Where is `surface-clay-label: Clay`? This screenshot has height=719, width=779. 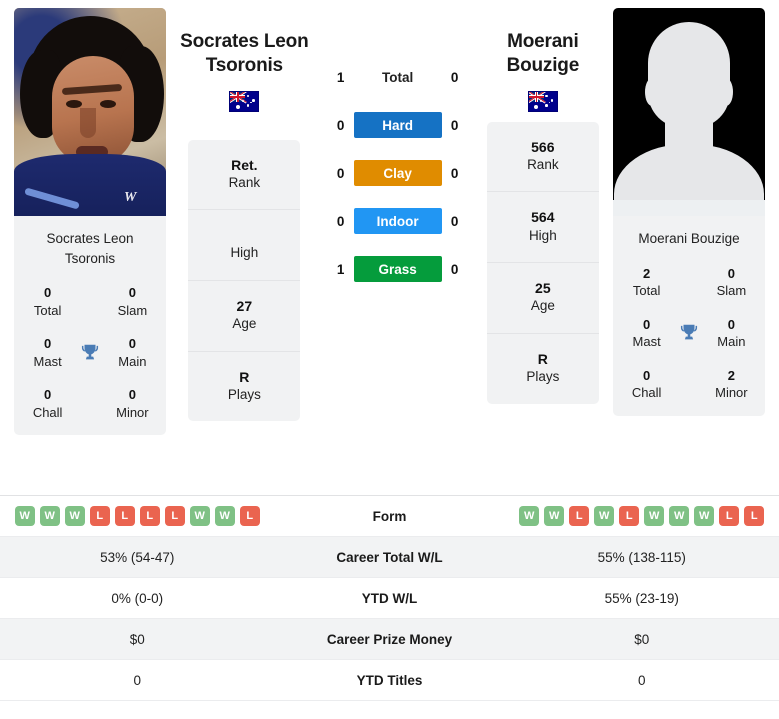
surface-clay-label: Clay is located at coordinates (397, 173).